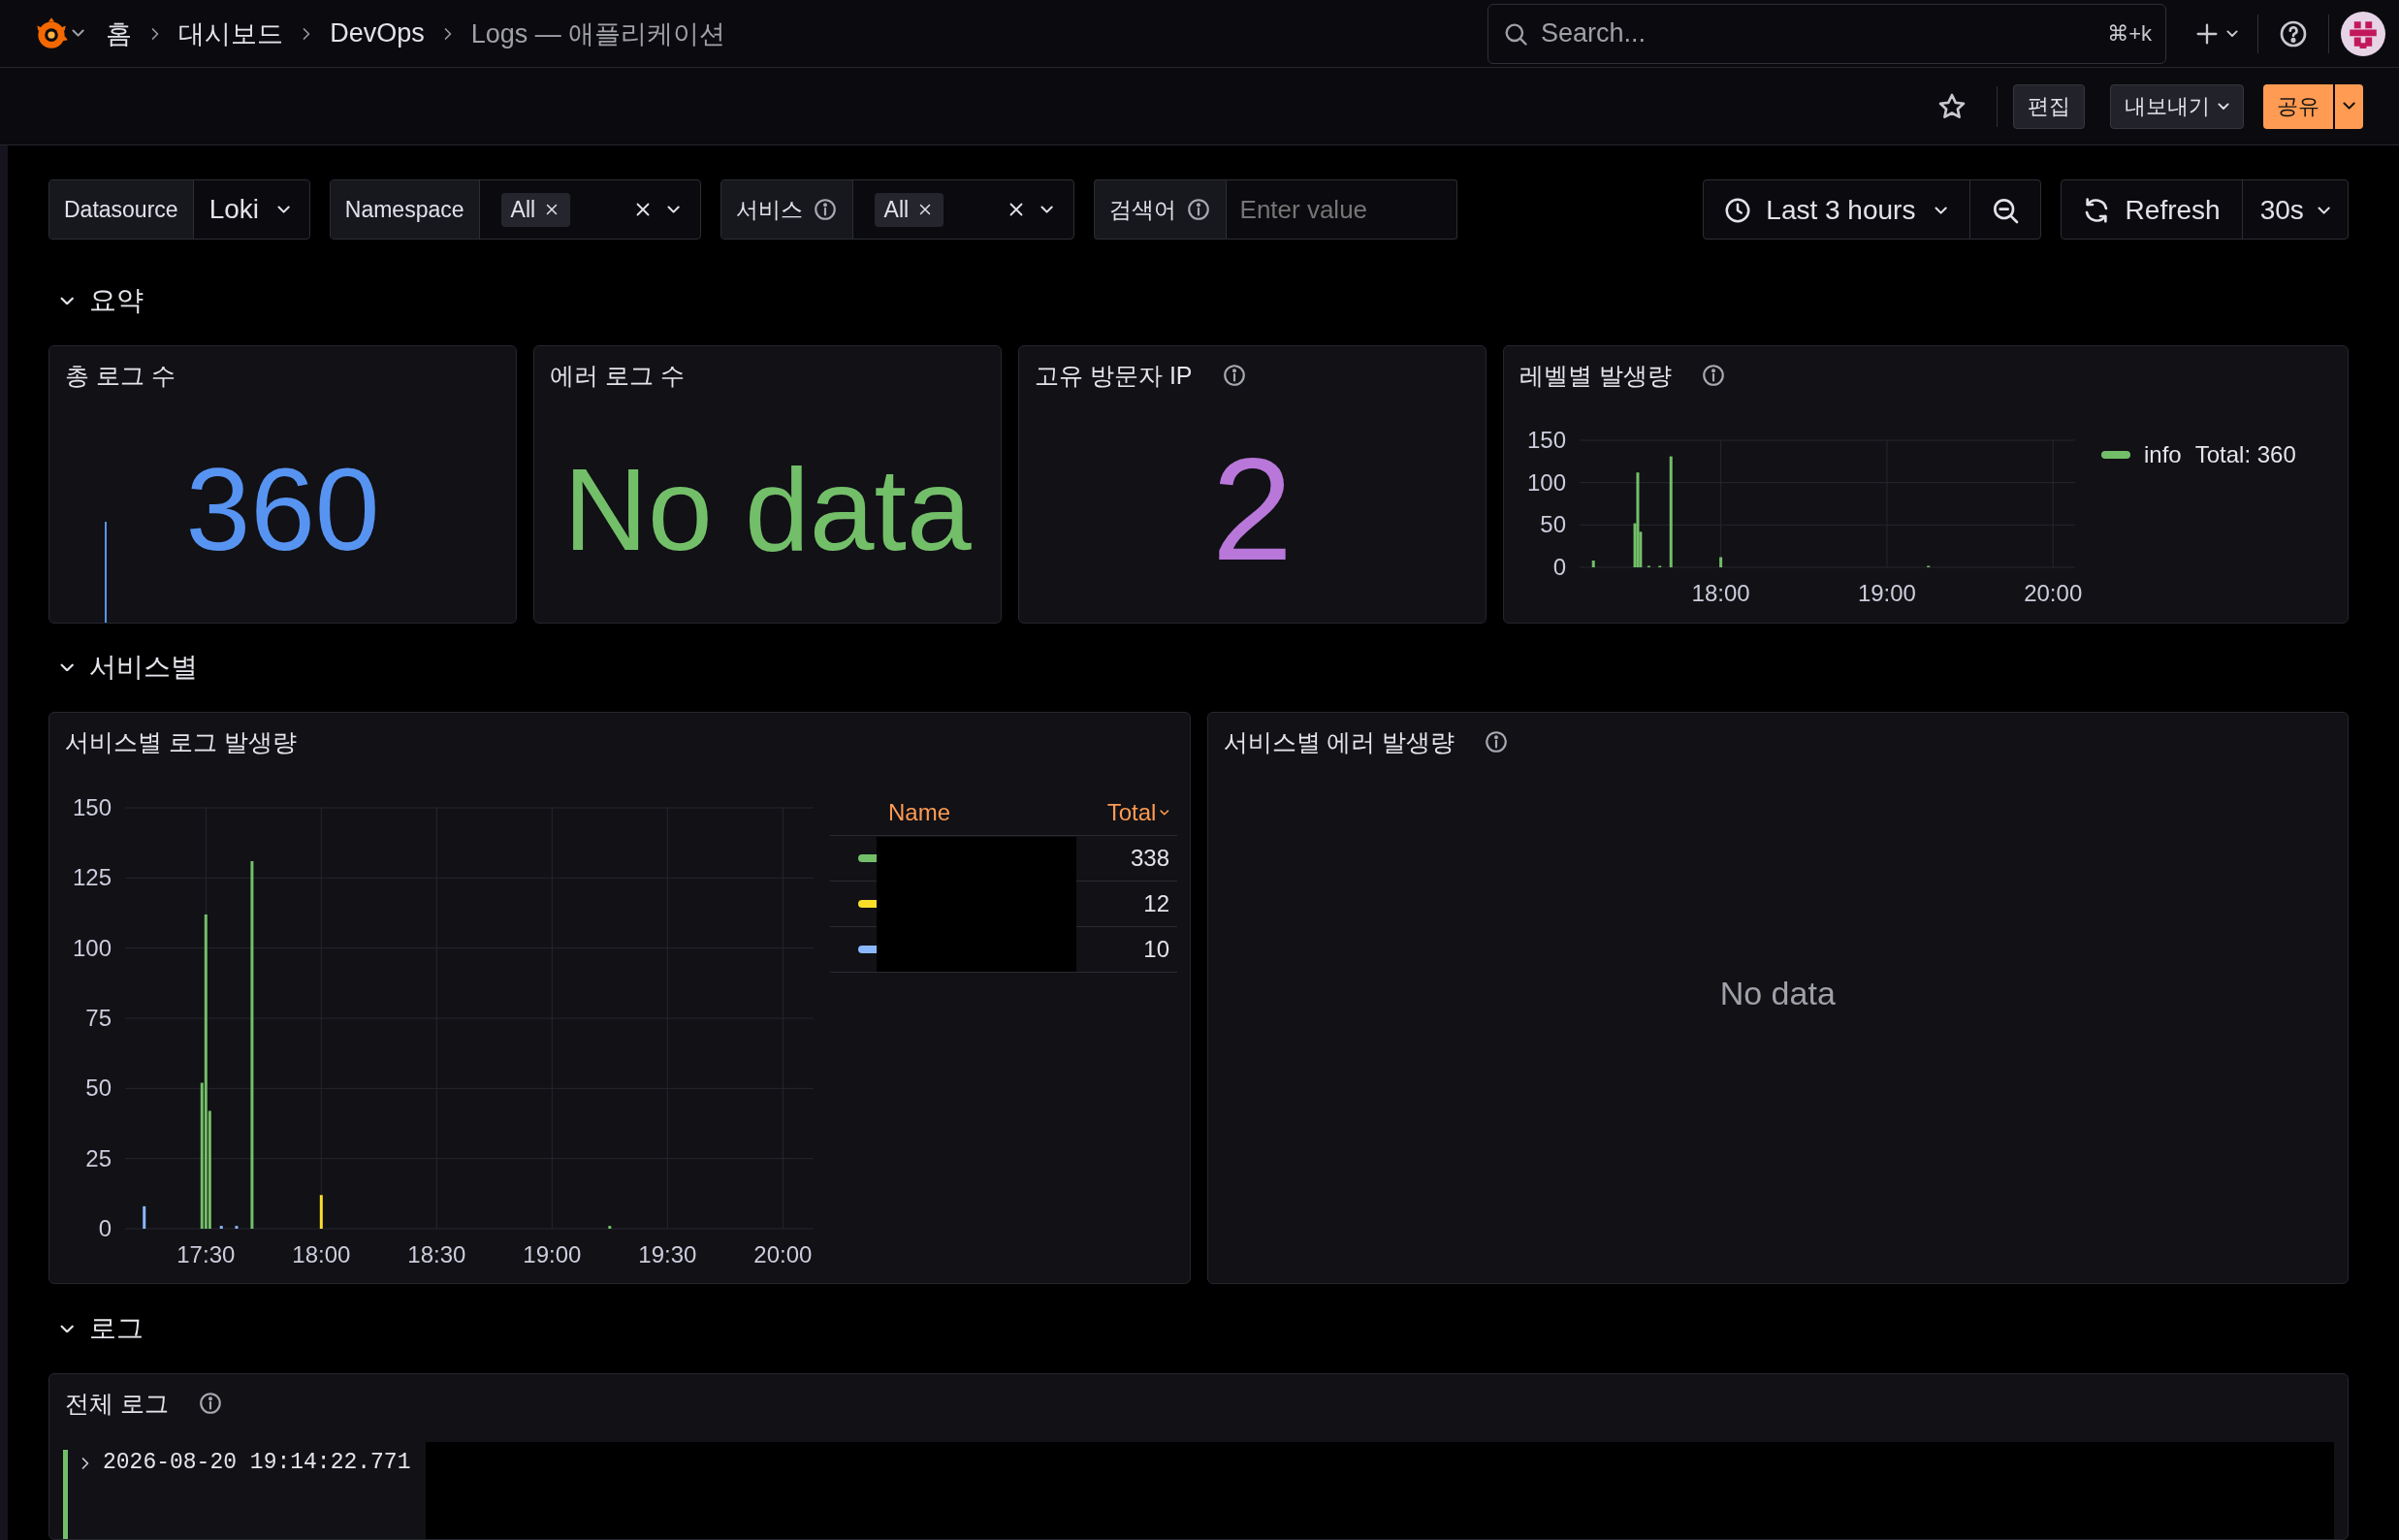 Image resolution: width=2399 pixels, height=1540 pixels. I want to click on panel-title: 전체 로그, so click(117, 1403).